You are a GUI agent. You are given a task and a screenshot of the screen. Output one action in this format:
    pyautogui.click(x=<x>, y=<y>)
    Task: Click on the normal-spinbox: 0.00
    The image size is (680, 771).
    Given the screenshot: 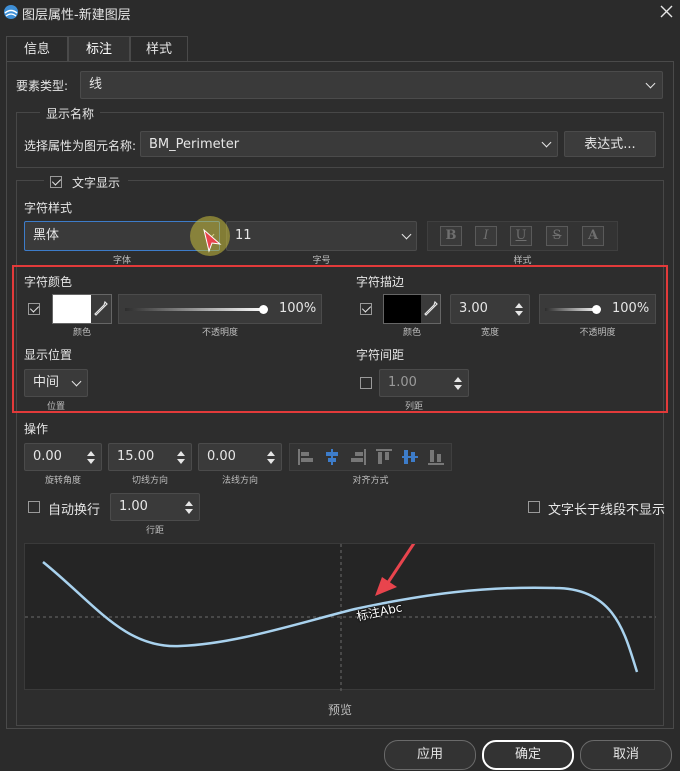 What is the action you would take?
    pyautogui.click(x=240, y=457)
    